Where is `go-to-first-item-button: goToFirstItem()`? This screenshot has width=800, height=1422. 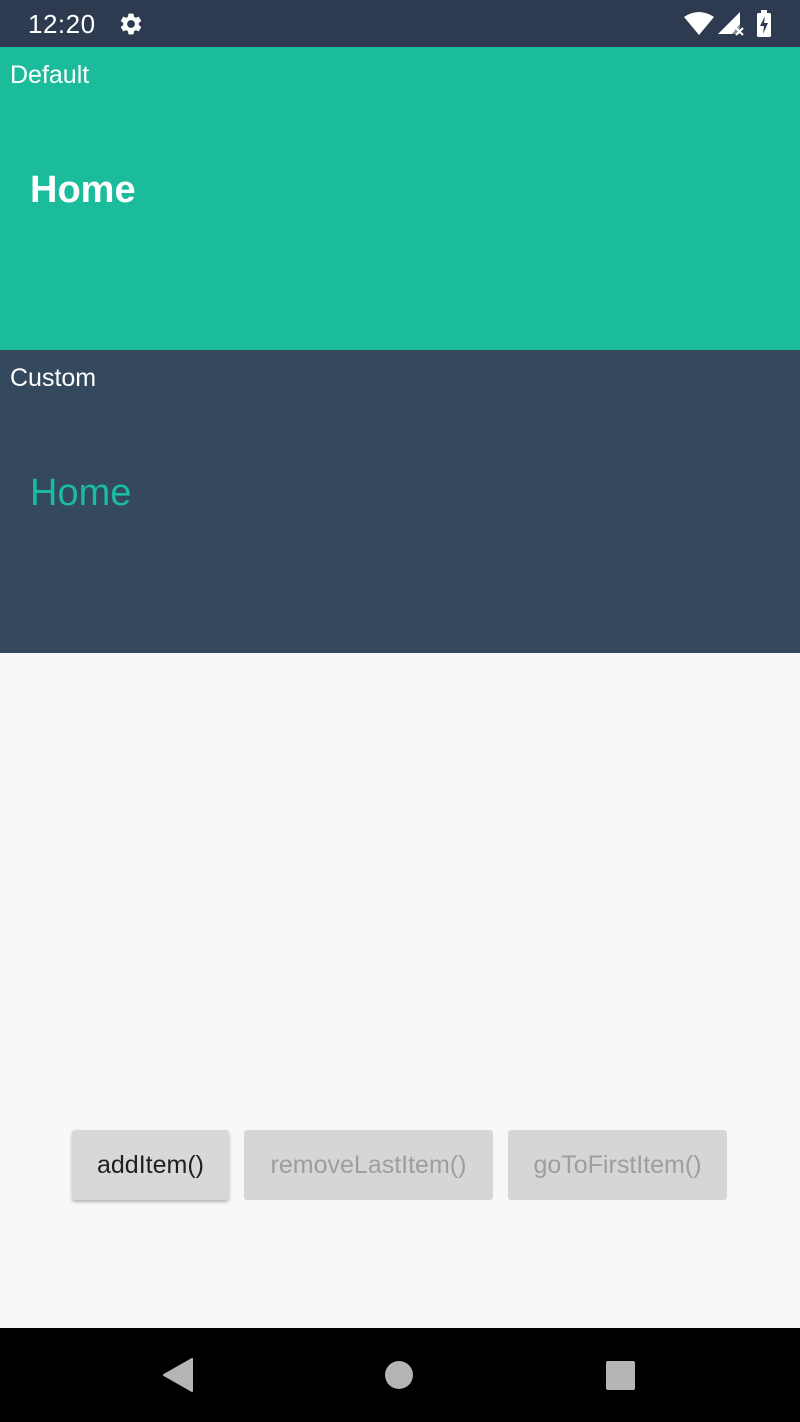
go-to-first-item-button: goToFirstItem() is located at coordinates (617, 1165).